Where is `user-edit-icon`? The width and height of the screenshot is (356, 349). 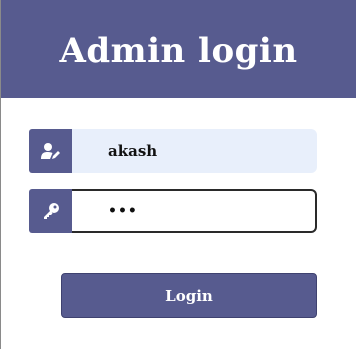
user-edit-icon is located at coordinates (50, 151).